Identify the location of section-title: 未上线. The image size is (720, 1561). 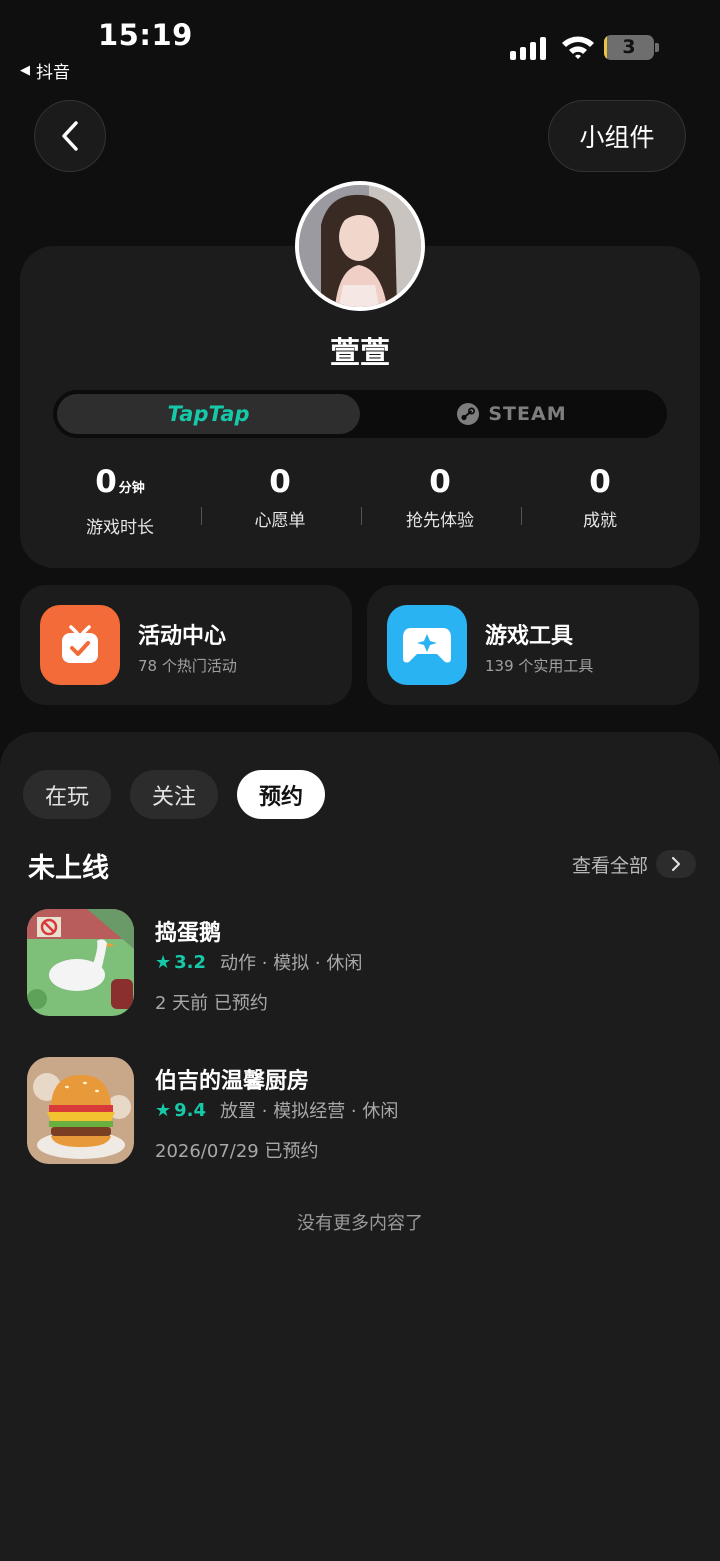
(68, 868).